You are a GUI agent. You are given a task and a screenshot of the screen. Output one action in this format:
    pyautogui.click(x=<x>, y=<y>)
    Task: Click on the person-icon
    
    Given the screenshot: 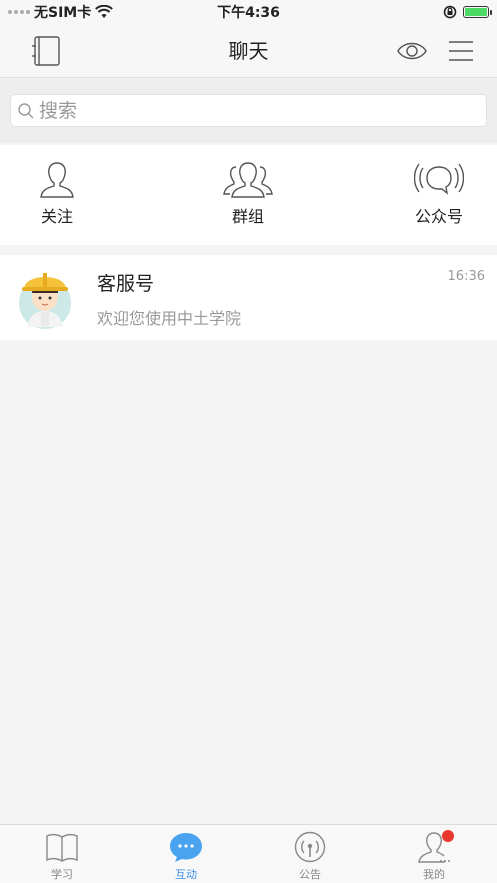 What is the action you would take?
    pyautogui.click(x=57, y=180)
    